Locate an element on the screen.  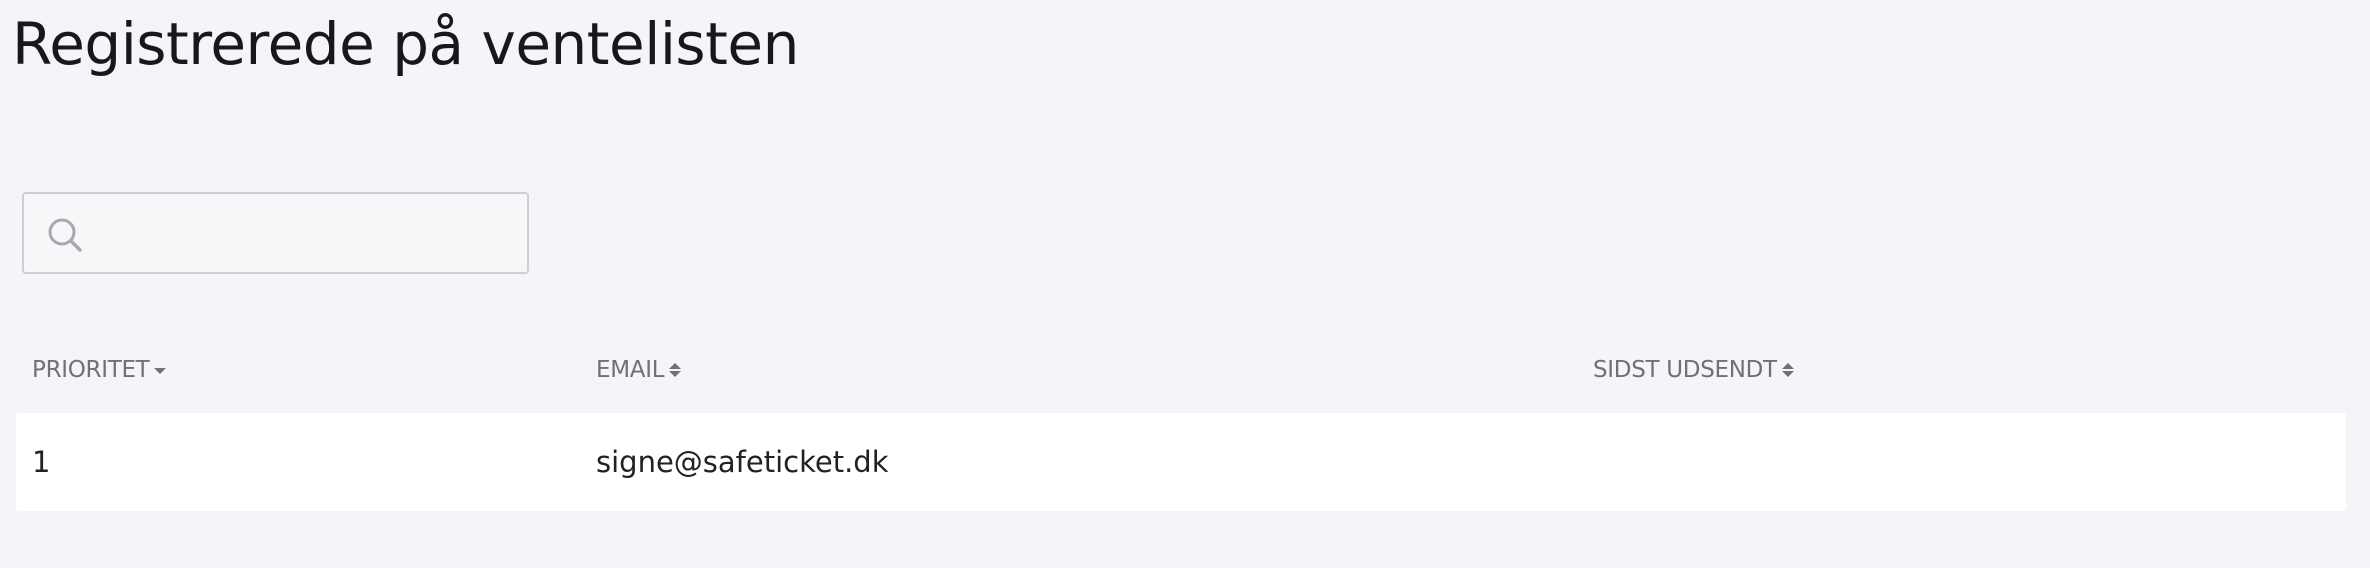
column-header-last-sent: SIDST UDSENDT is located at coordinates (1694, 370).